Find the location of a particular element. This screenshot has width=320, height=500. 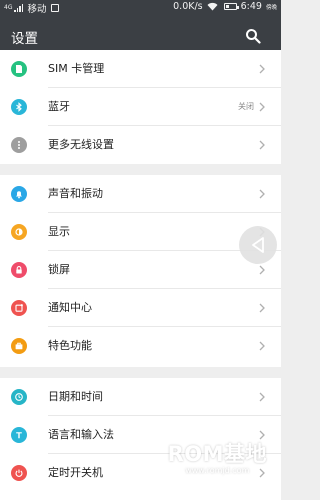

network-type: 4G is located at coordinates (8, 7).